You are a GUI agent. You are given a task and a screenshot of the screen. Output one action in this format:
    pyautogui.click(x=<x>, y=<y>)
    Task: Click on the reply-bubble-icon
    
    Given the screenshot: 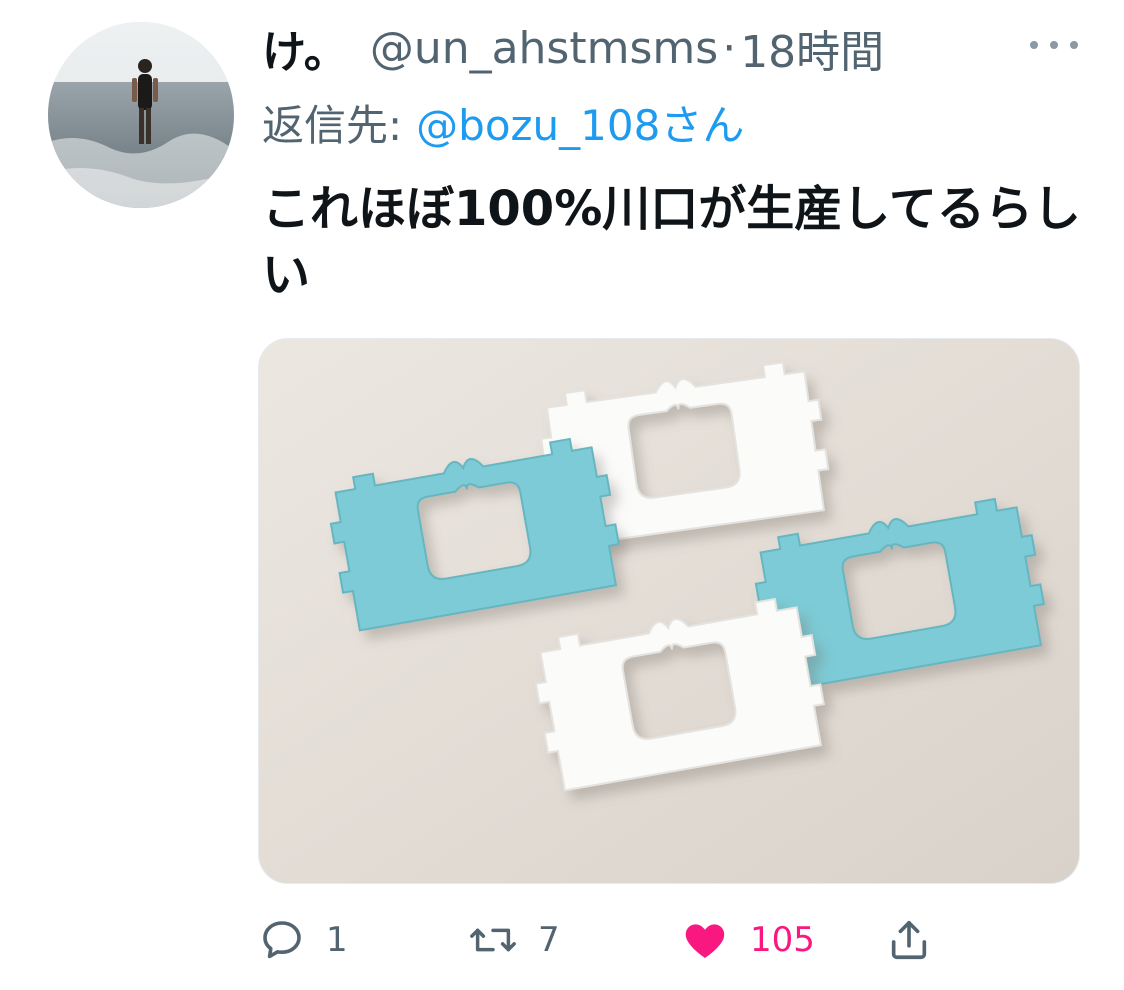 What is the action you would take?
    pyautogui.click(x=282, y=940)
    